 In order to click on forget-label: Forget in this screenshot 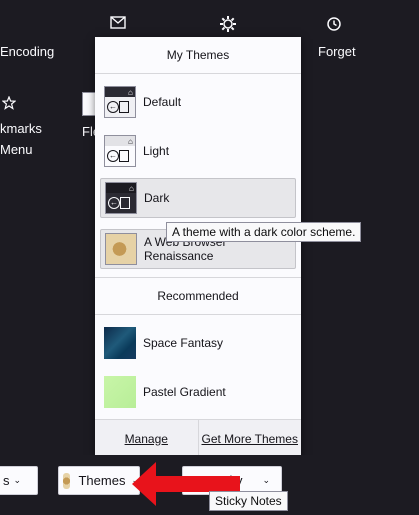, I will do `click(337, 51)`.